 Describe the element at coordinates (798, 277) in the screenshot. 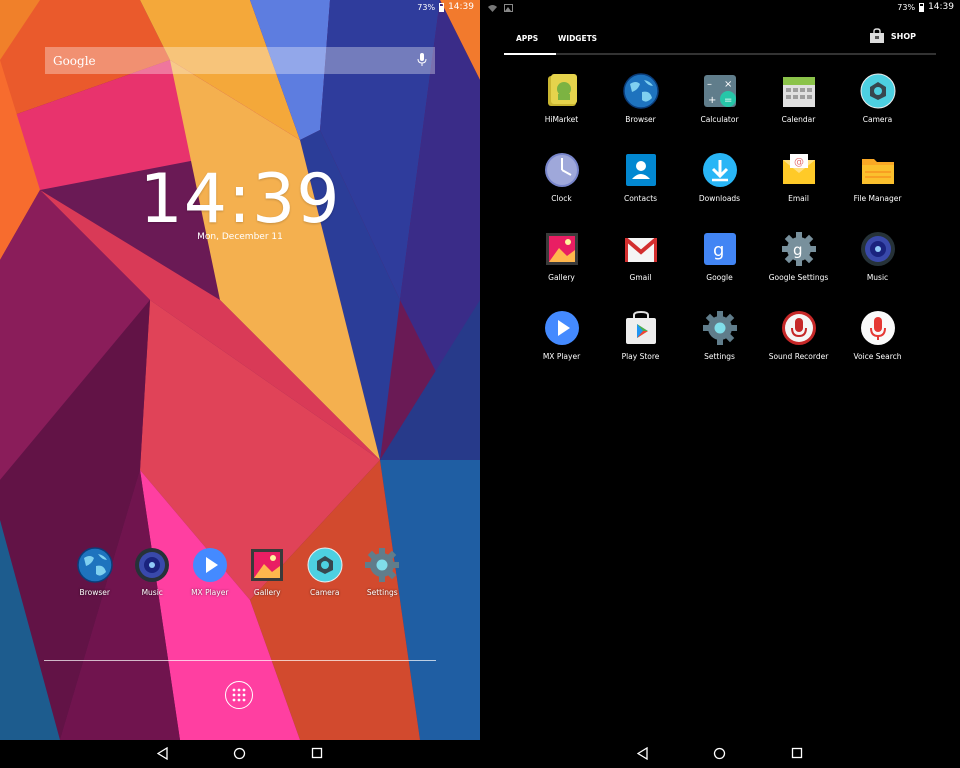

I see `app-label: Google Settings` at that location.